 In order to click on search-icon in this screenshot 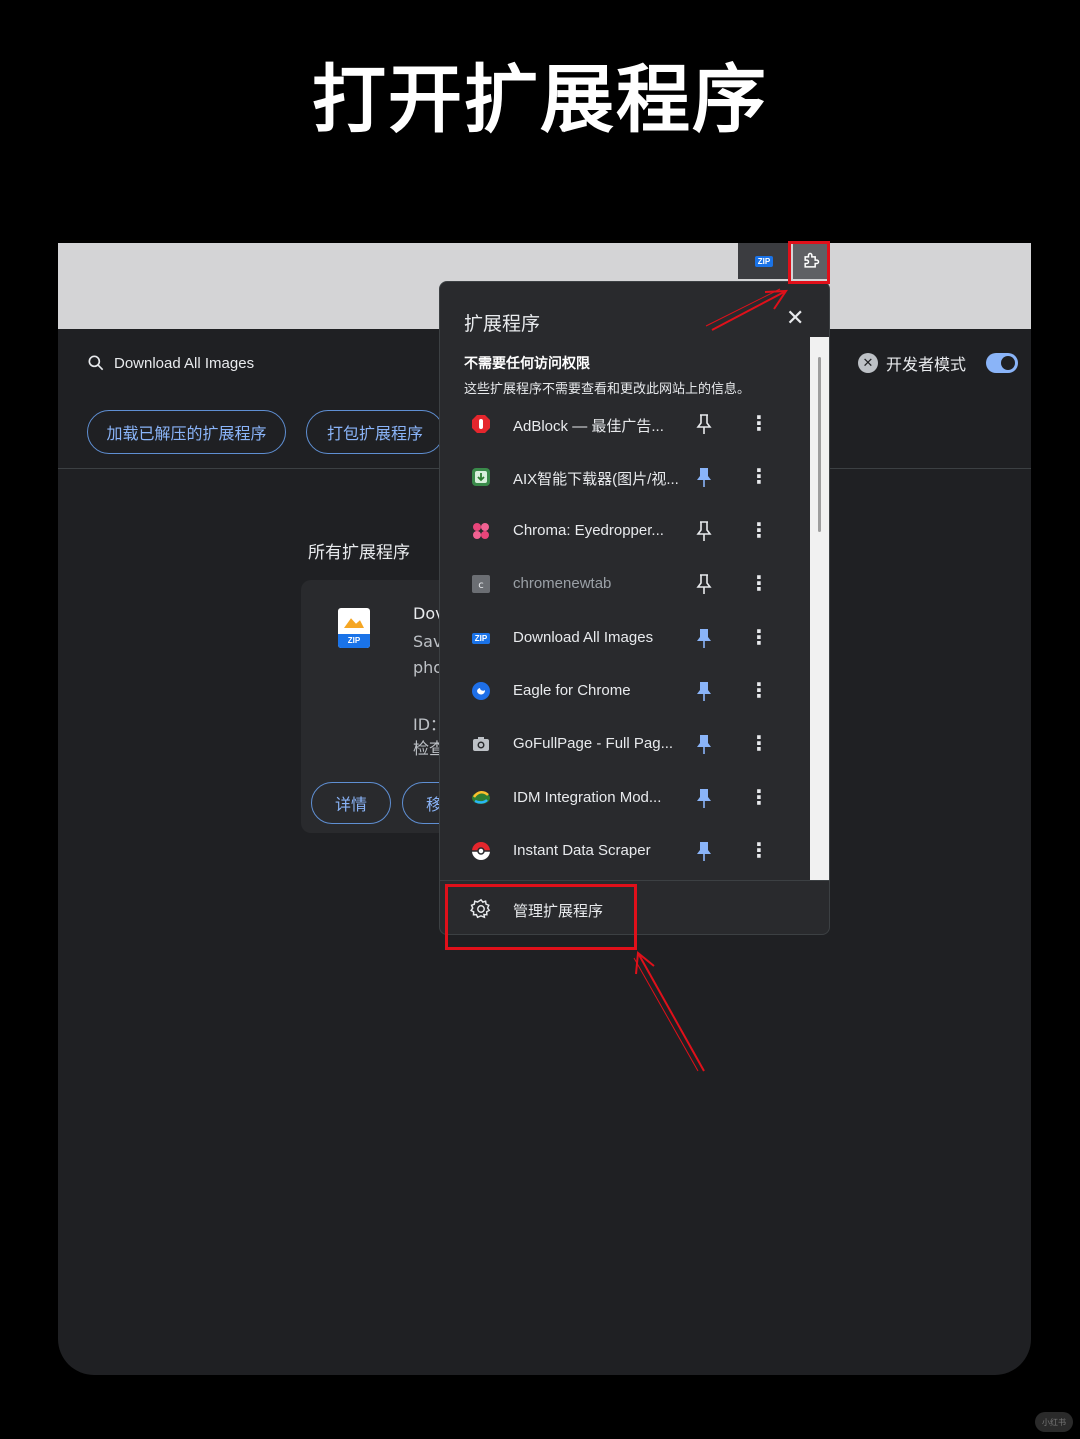, I will do `click(96, 363)`.